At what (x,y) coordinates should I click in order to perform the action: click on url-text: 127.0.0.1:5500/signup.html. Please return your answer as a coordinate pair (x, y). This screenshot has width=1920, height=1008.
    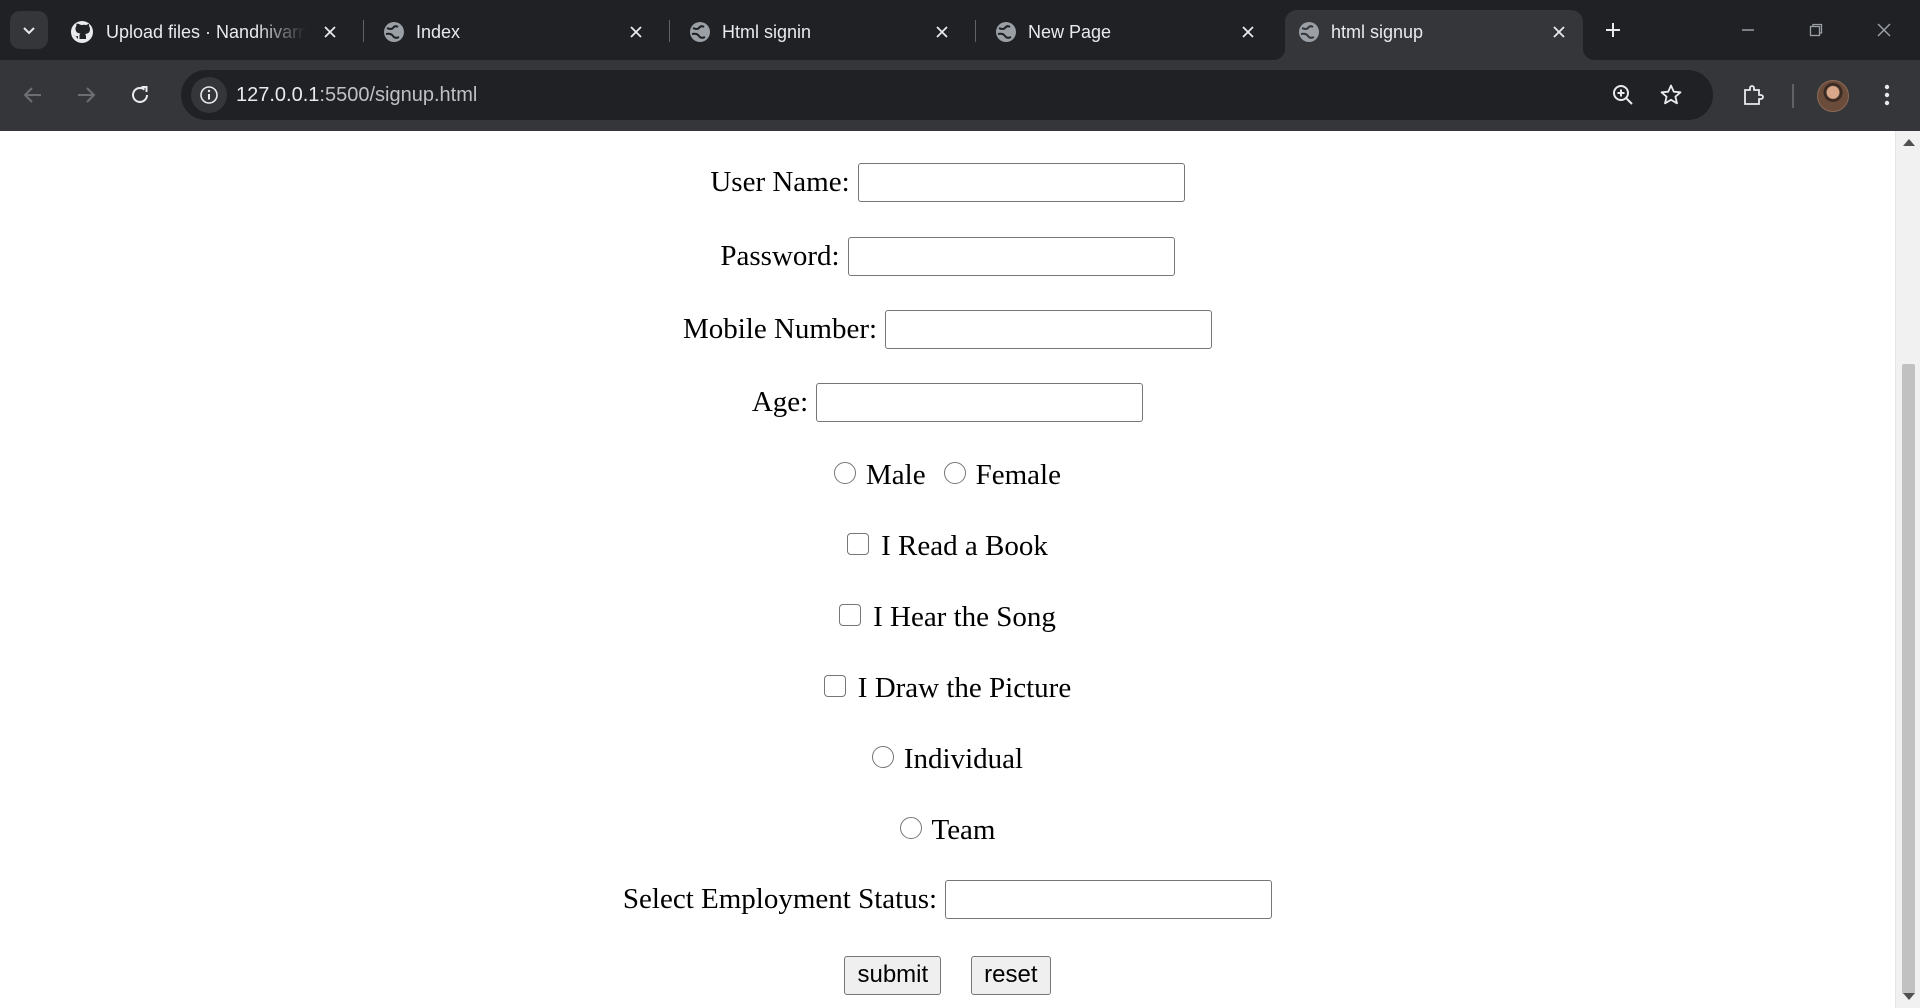
    Looking at the image, I should click on (356, 95).